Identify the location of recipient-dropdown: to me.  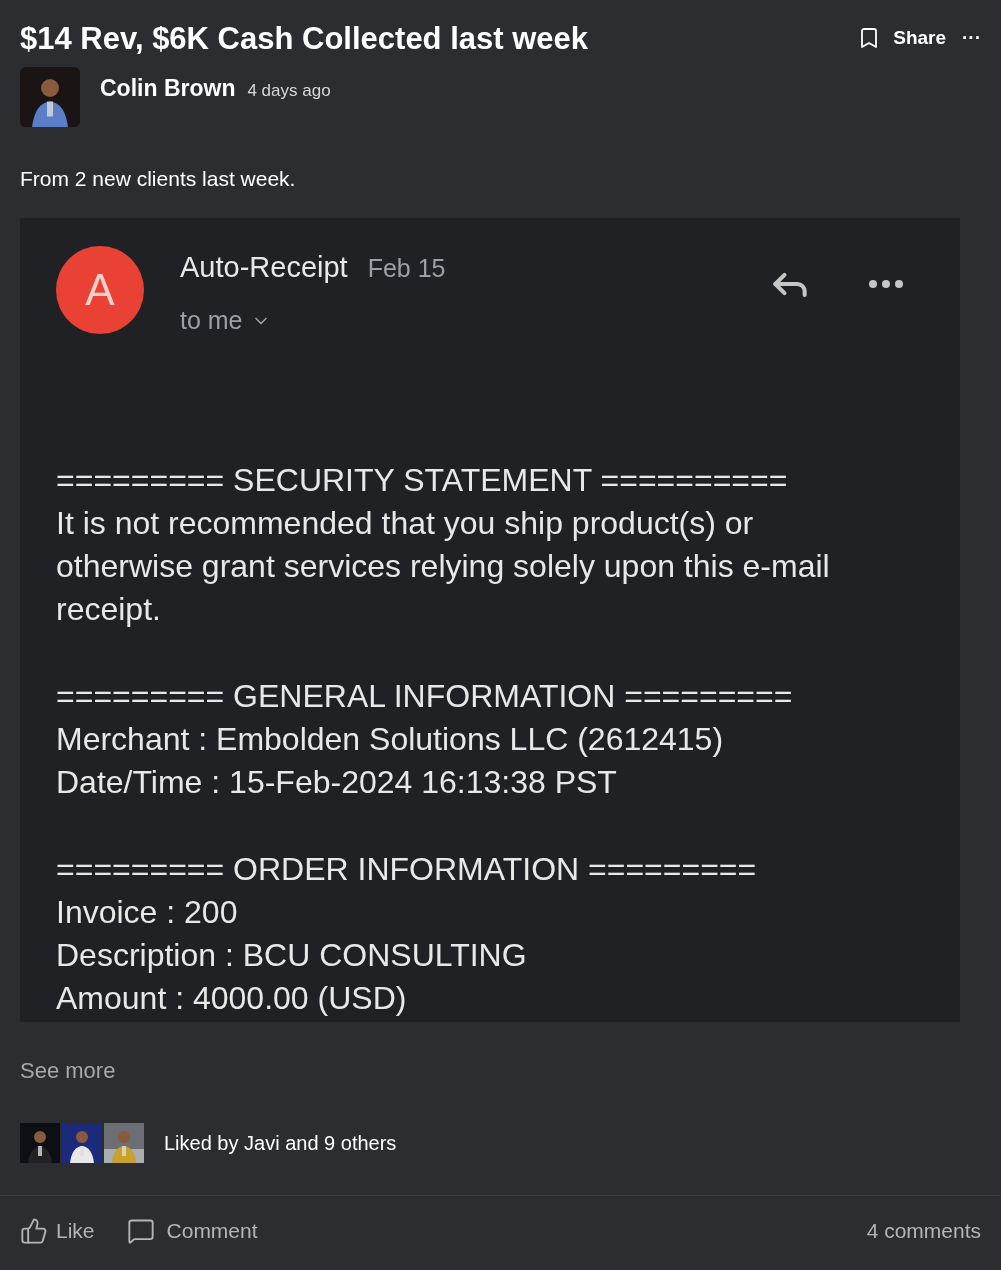
(313, 320).